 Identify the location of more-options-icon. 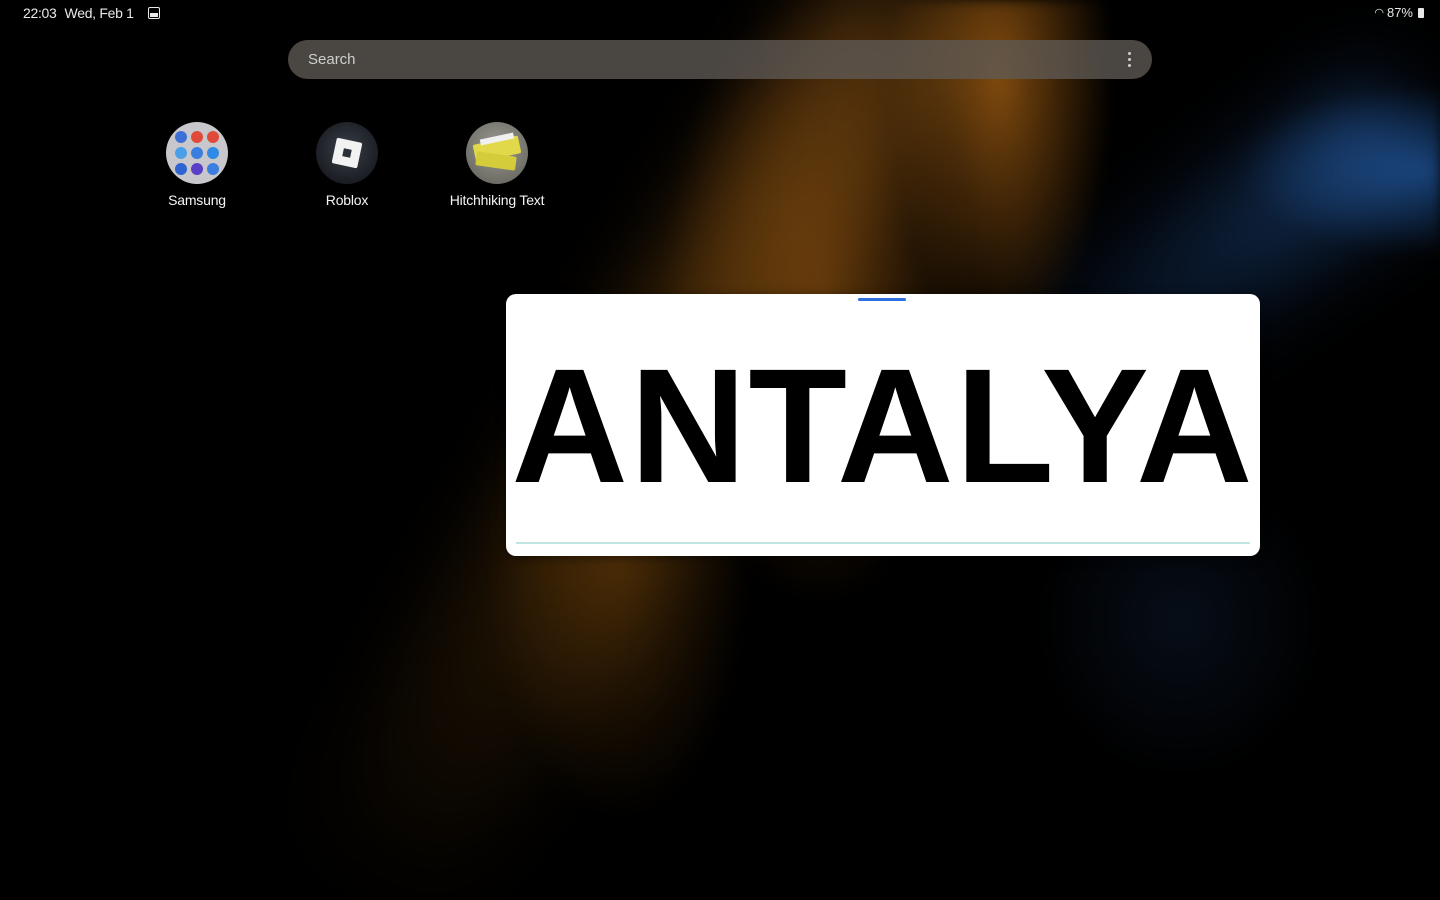
(1130, 59).